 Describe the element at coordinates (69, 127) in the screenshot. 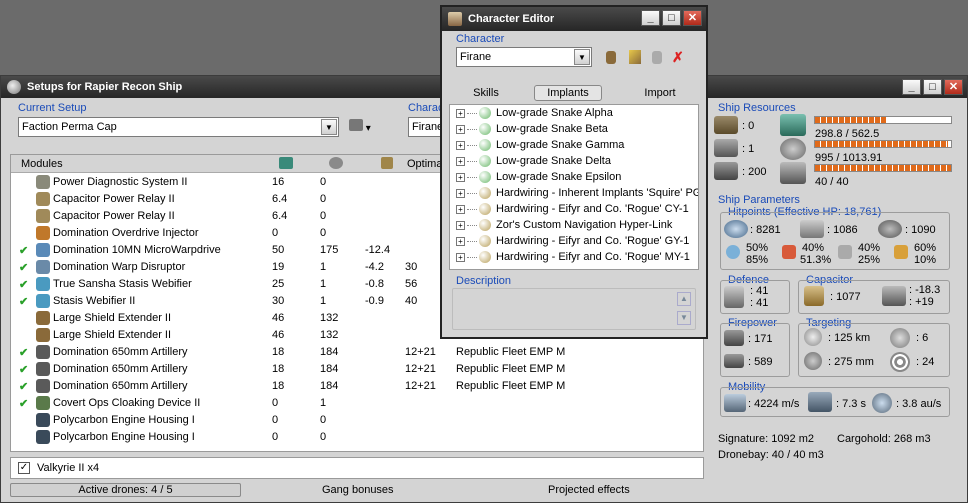

I see `current-setup-value: Faction Perma Cap` at that location.